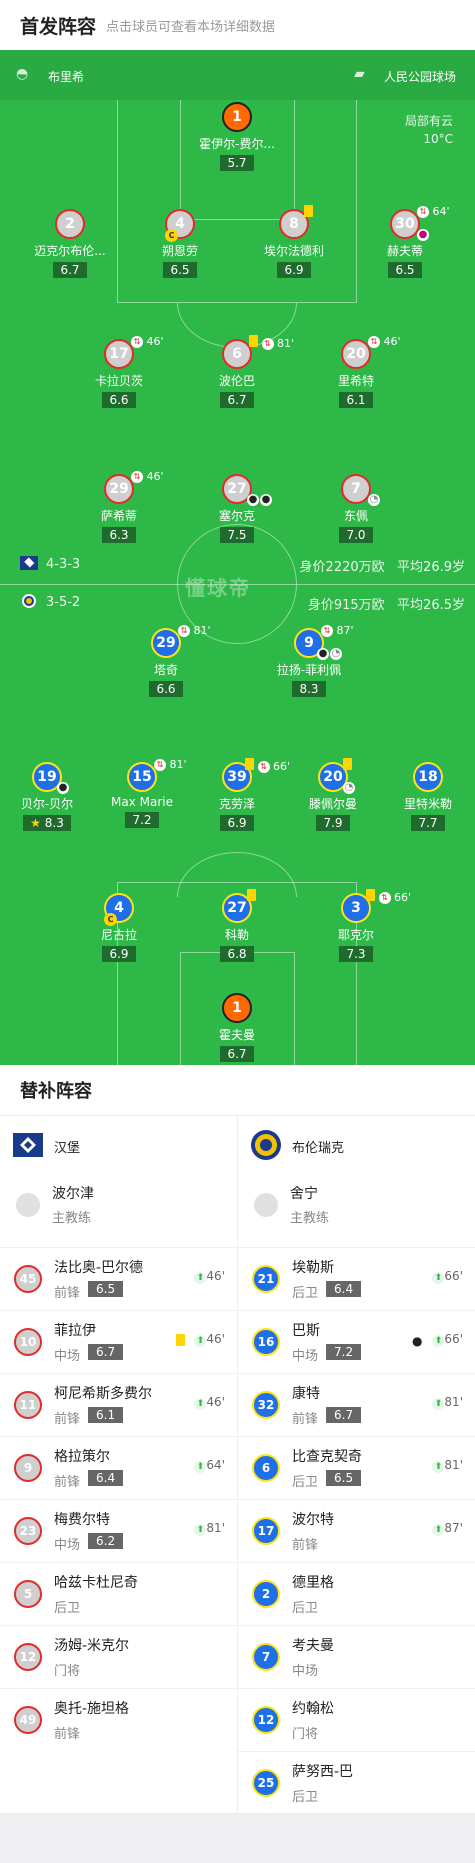 This screenshot has height=1863, width=475. I want to click on weather-temp: 10°C, so click(438, 139).